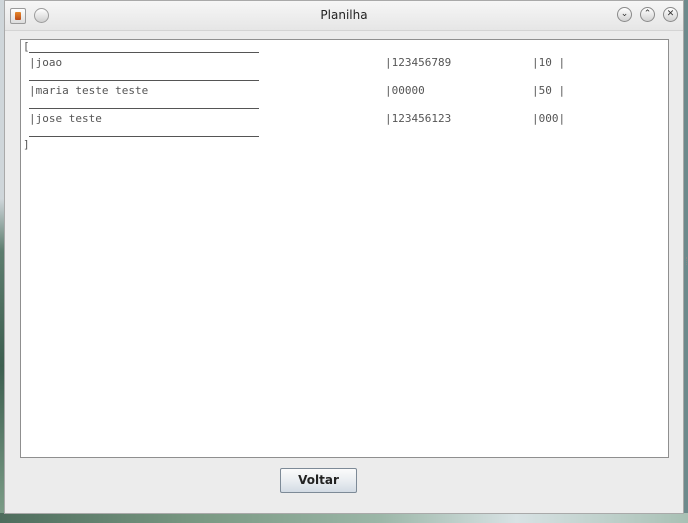 The height and width of the screenshot is (523, 688). Describe the element at coordinates (418, 62) in the screenshot. I see `row-phone: |123456789` at that location.